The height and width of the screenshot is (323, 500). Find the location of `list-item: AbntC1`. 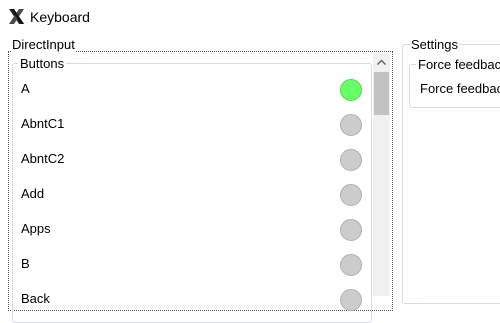

list-item: AbntC1 is located at coordinates (191, 124).